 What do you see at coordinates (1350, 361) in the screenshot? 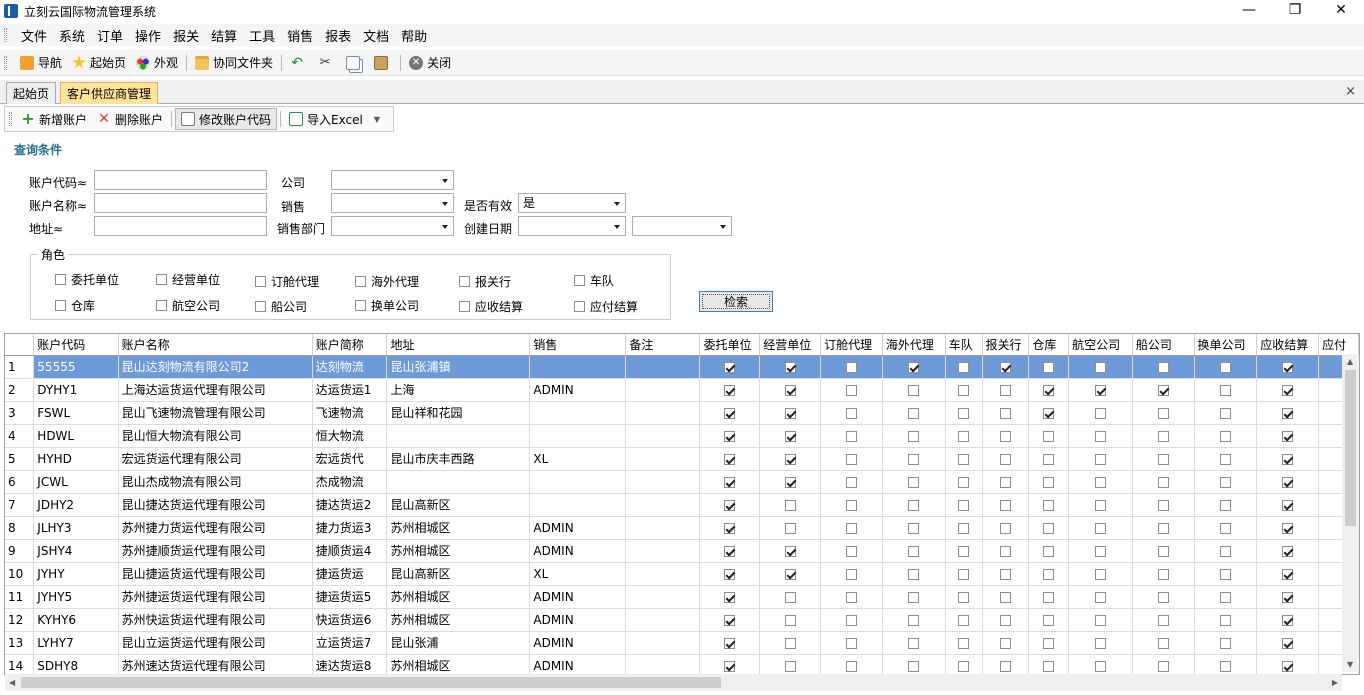
I see `scroll-up-icon: ▲` at bounding box center [1350, 361].